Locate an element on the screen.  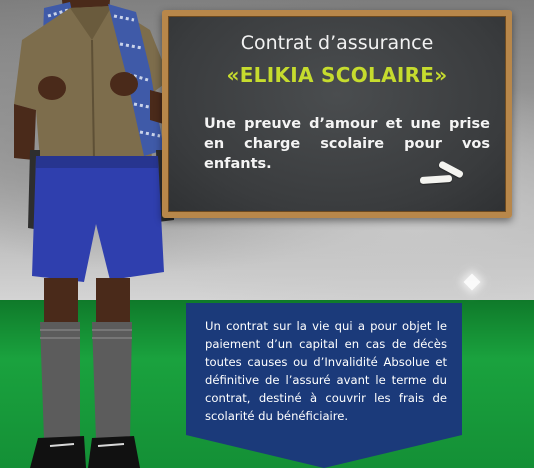
board-title-line1: Contrat d’assurance is located at coordinates (337, 43).